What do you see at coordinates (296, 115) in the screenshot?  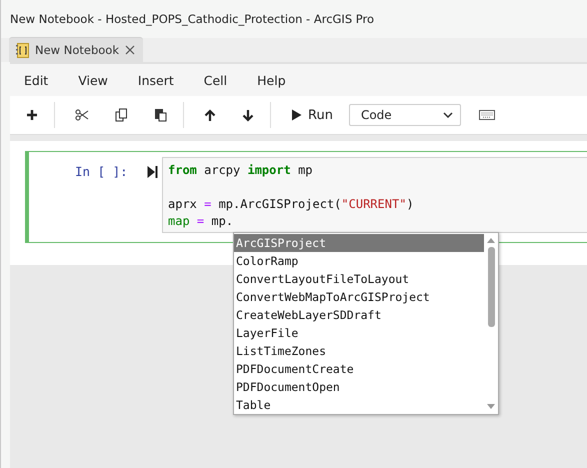 I see `play-icon` at bounding box center [296, 115].